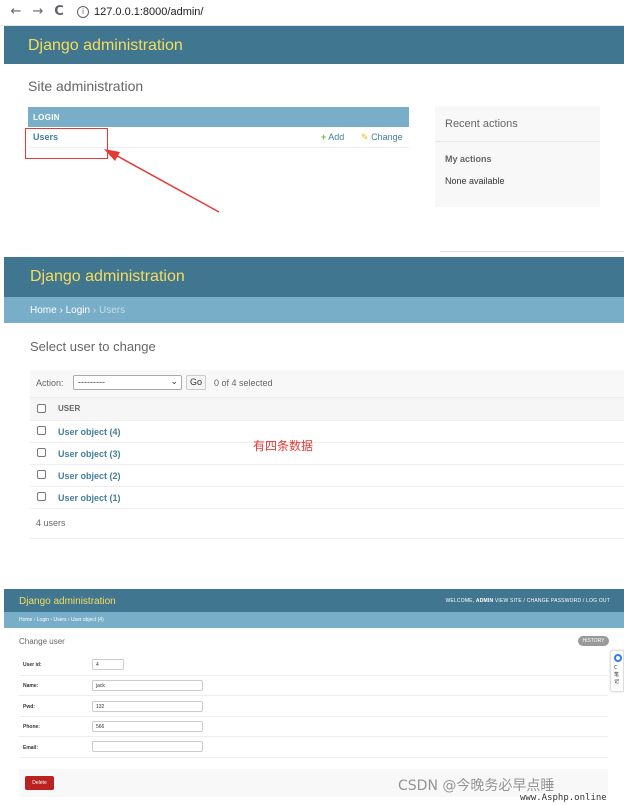 Image resolution: width=624 pixels, height=805 pixels. What do you see at coordinates (147, 706) in the screenshot?
I see `pwd-field: 132` at bounding box center [147, 706].